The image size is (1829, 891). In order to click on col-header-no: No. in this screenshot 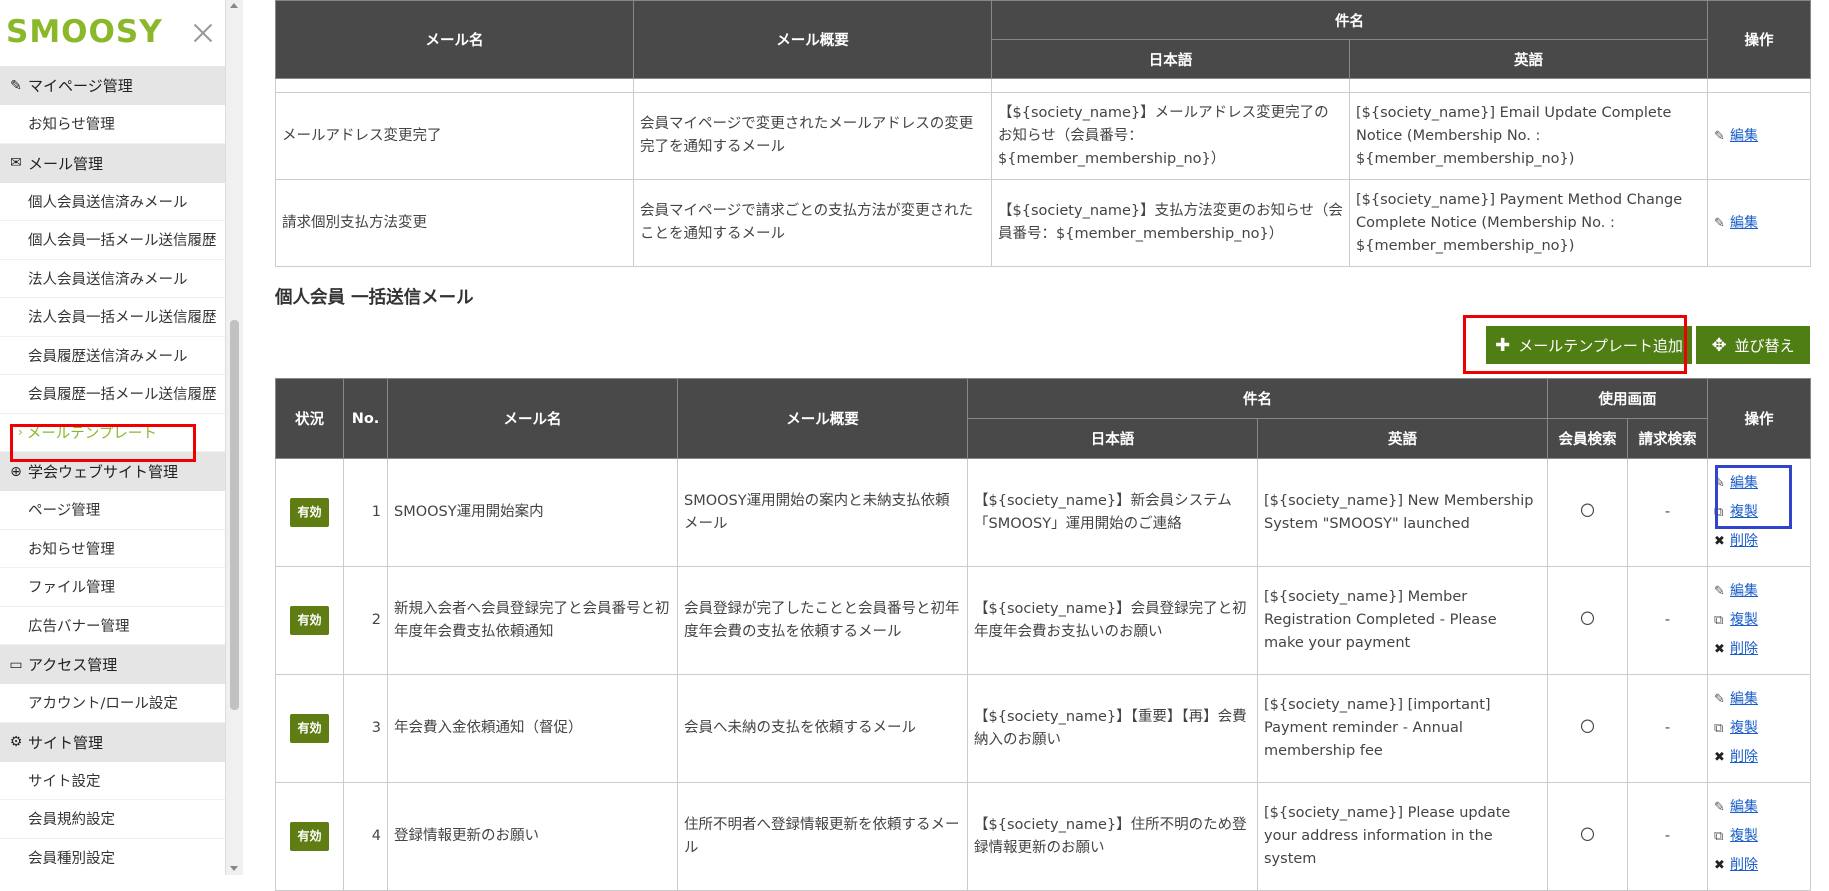, I will do `click(365, 418)`.